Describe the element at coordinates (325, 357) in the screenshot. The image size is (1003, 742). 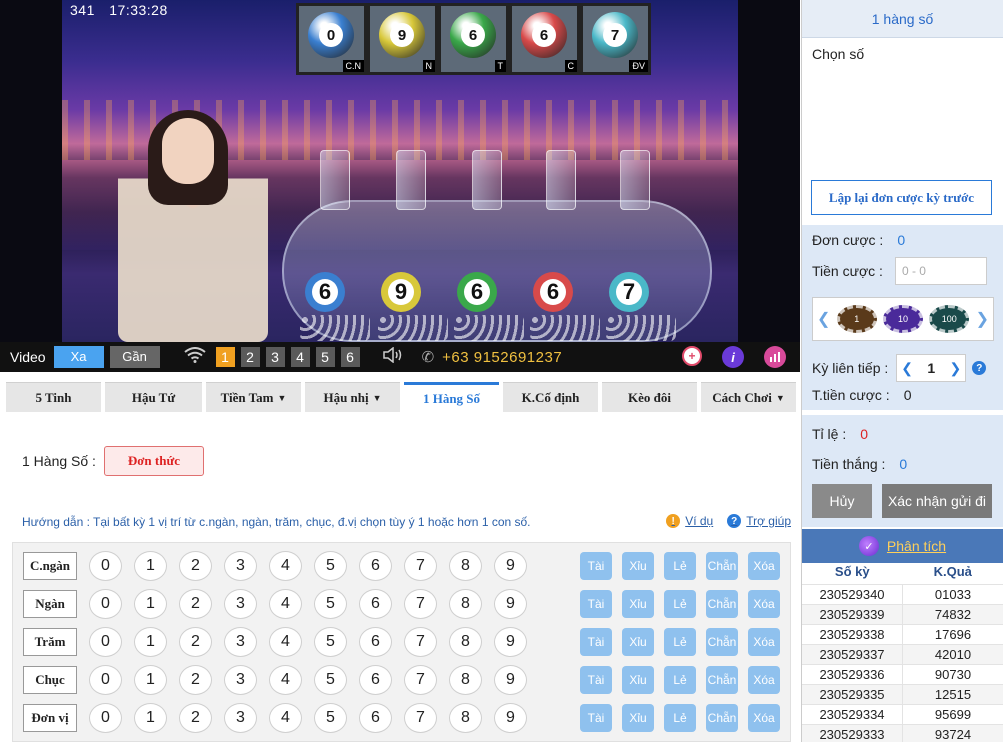
I see `channel-button: 5` at that location.